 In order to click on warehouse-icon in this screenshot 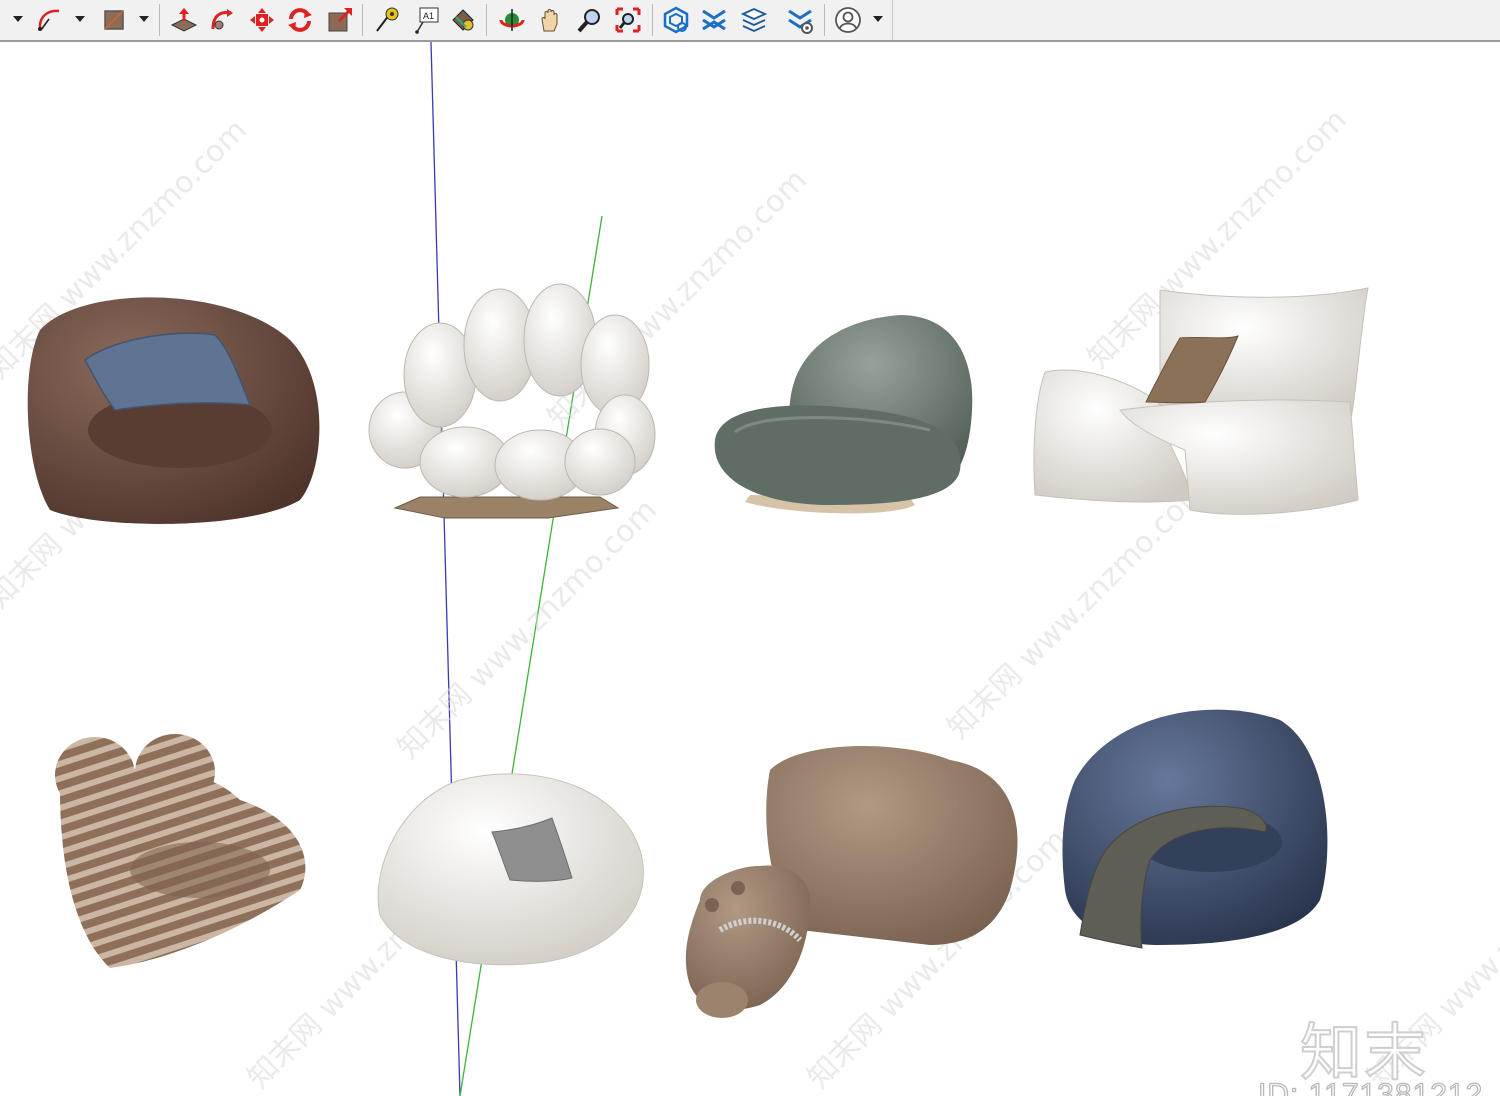, I will do `click(676, 20)`.